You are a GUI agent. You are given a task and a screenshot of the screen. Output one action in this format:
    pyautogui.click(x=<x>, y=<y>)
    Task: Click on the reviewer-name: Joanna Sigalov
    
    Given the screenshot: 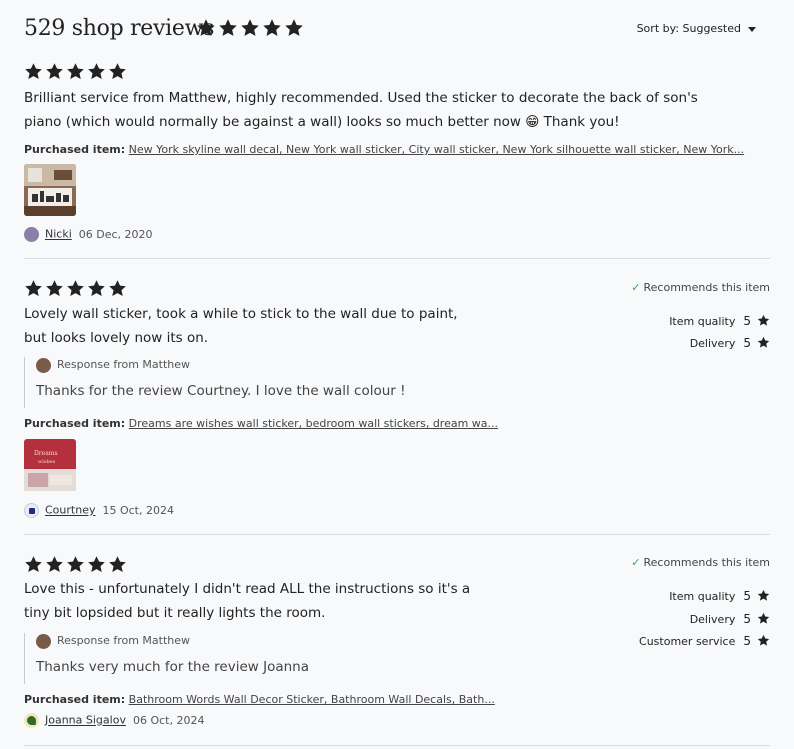 What is the action you would take?
    pyautogui.click(x=85, y=720)
    